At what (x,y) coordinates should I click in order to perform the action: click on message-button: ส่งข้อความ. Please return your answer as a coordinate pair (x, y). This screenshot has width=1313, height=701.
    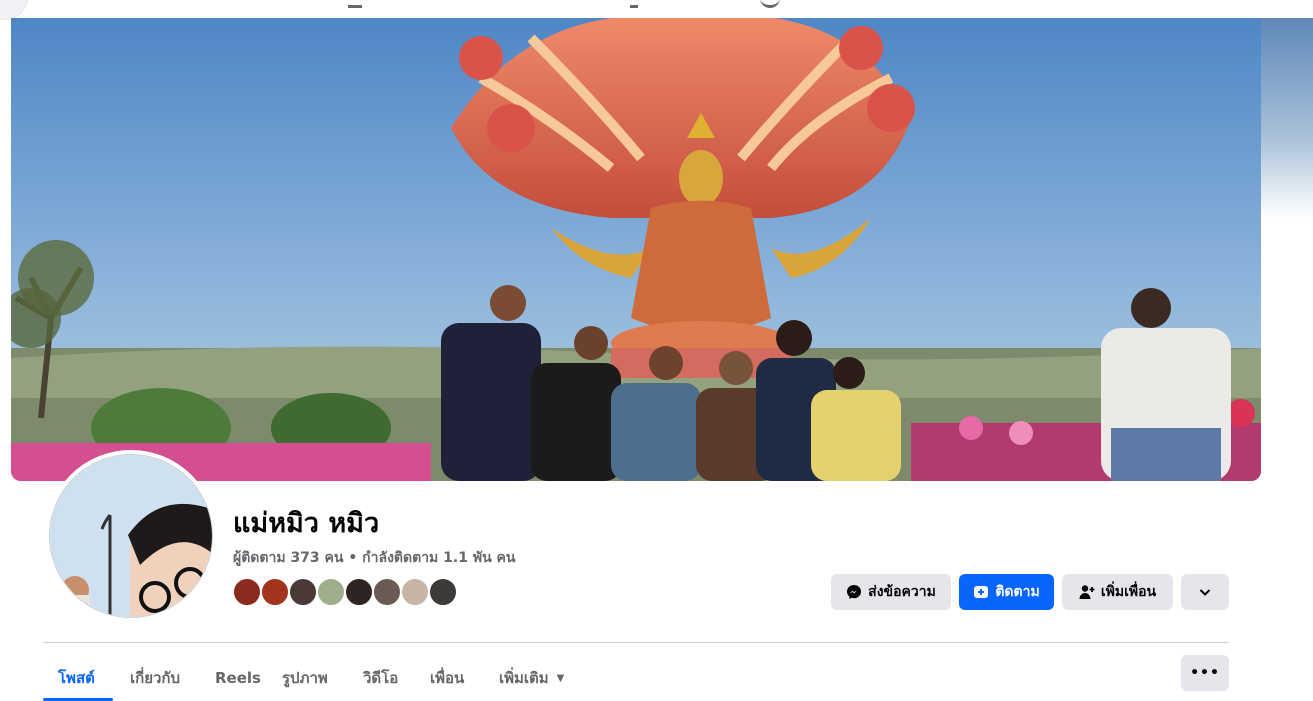
    Looking at the image, I should click on (891, 592).